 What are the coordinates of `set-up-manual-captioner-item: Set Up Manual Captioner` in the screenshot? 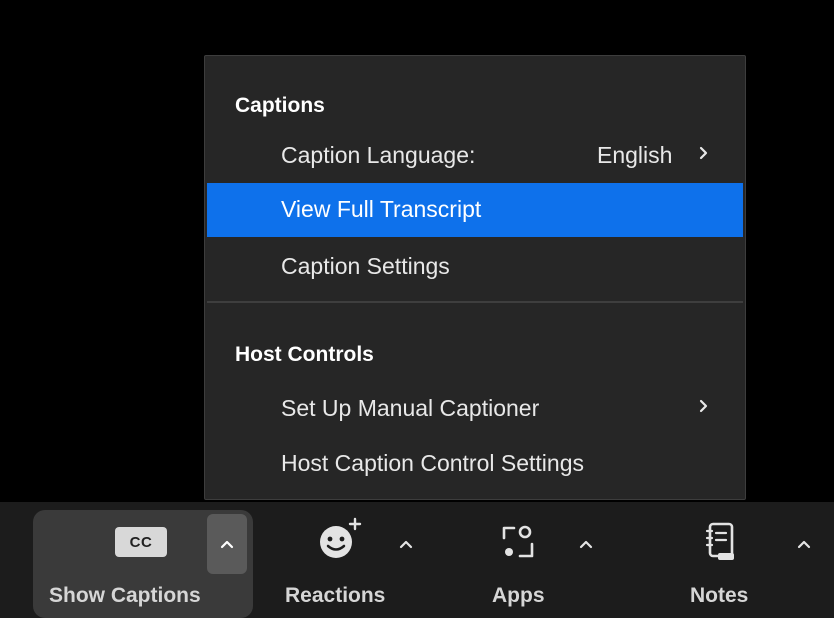 It's located at (475, 409).